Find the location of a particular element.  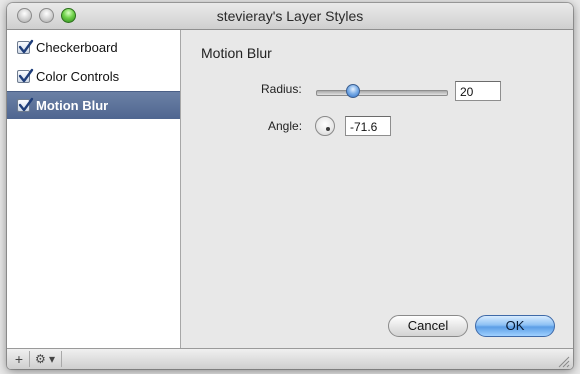

gear-menu-button: ⚙ ▾ is located at coordinates (45, 359).